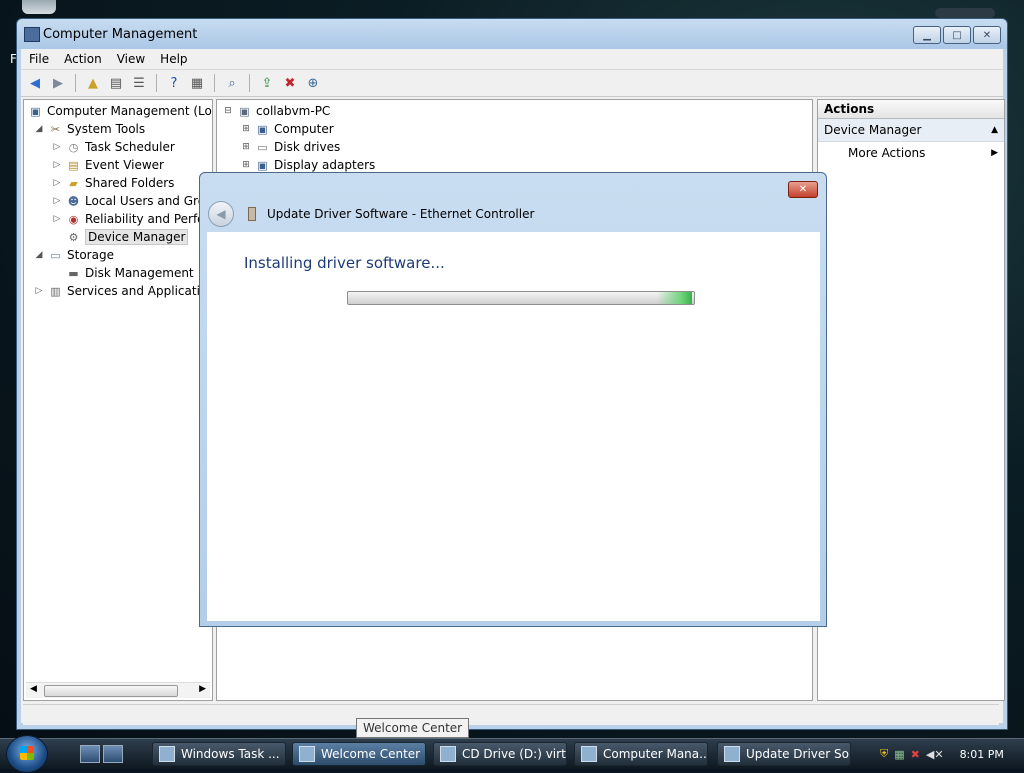 This screenshot has height=773, width=1024. What do you see at coordinates (35, 83) in the screenshot?
I see `back-arrow-icon: ◀` at bounding box center [35, 83].